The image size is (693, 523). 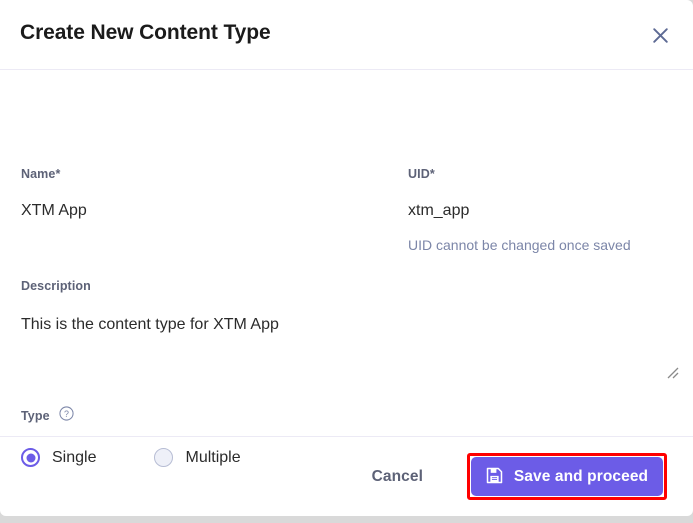 I want to click on close-icon, so click(x=660, y=35).